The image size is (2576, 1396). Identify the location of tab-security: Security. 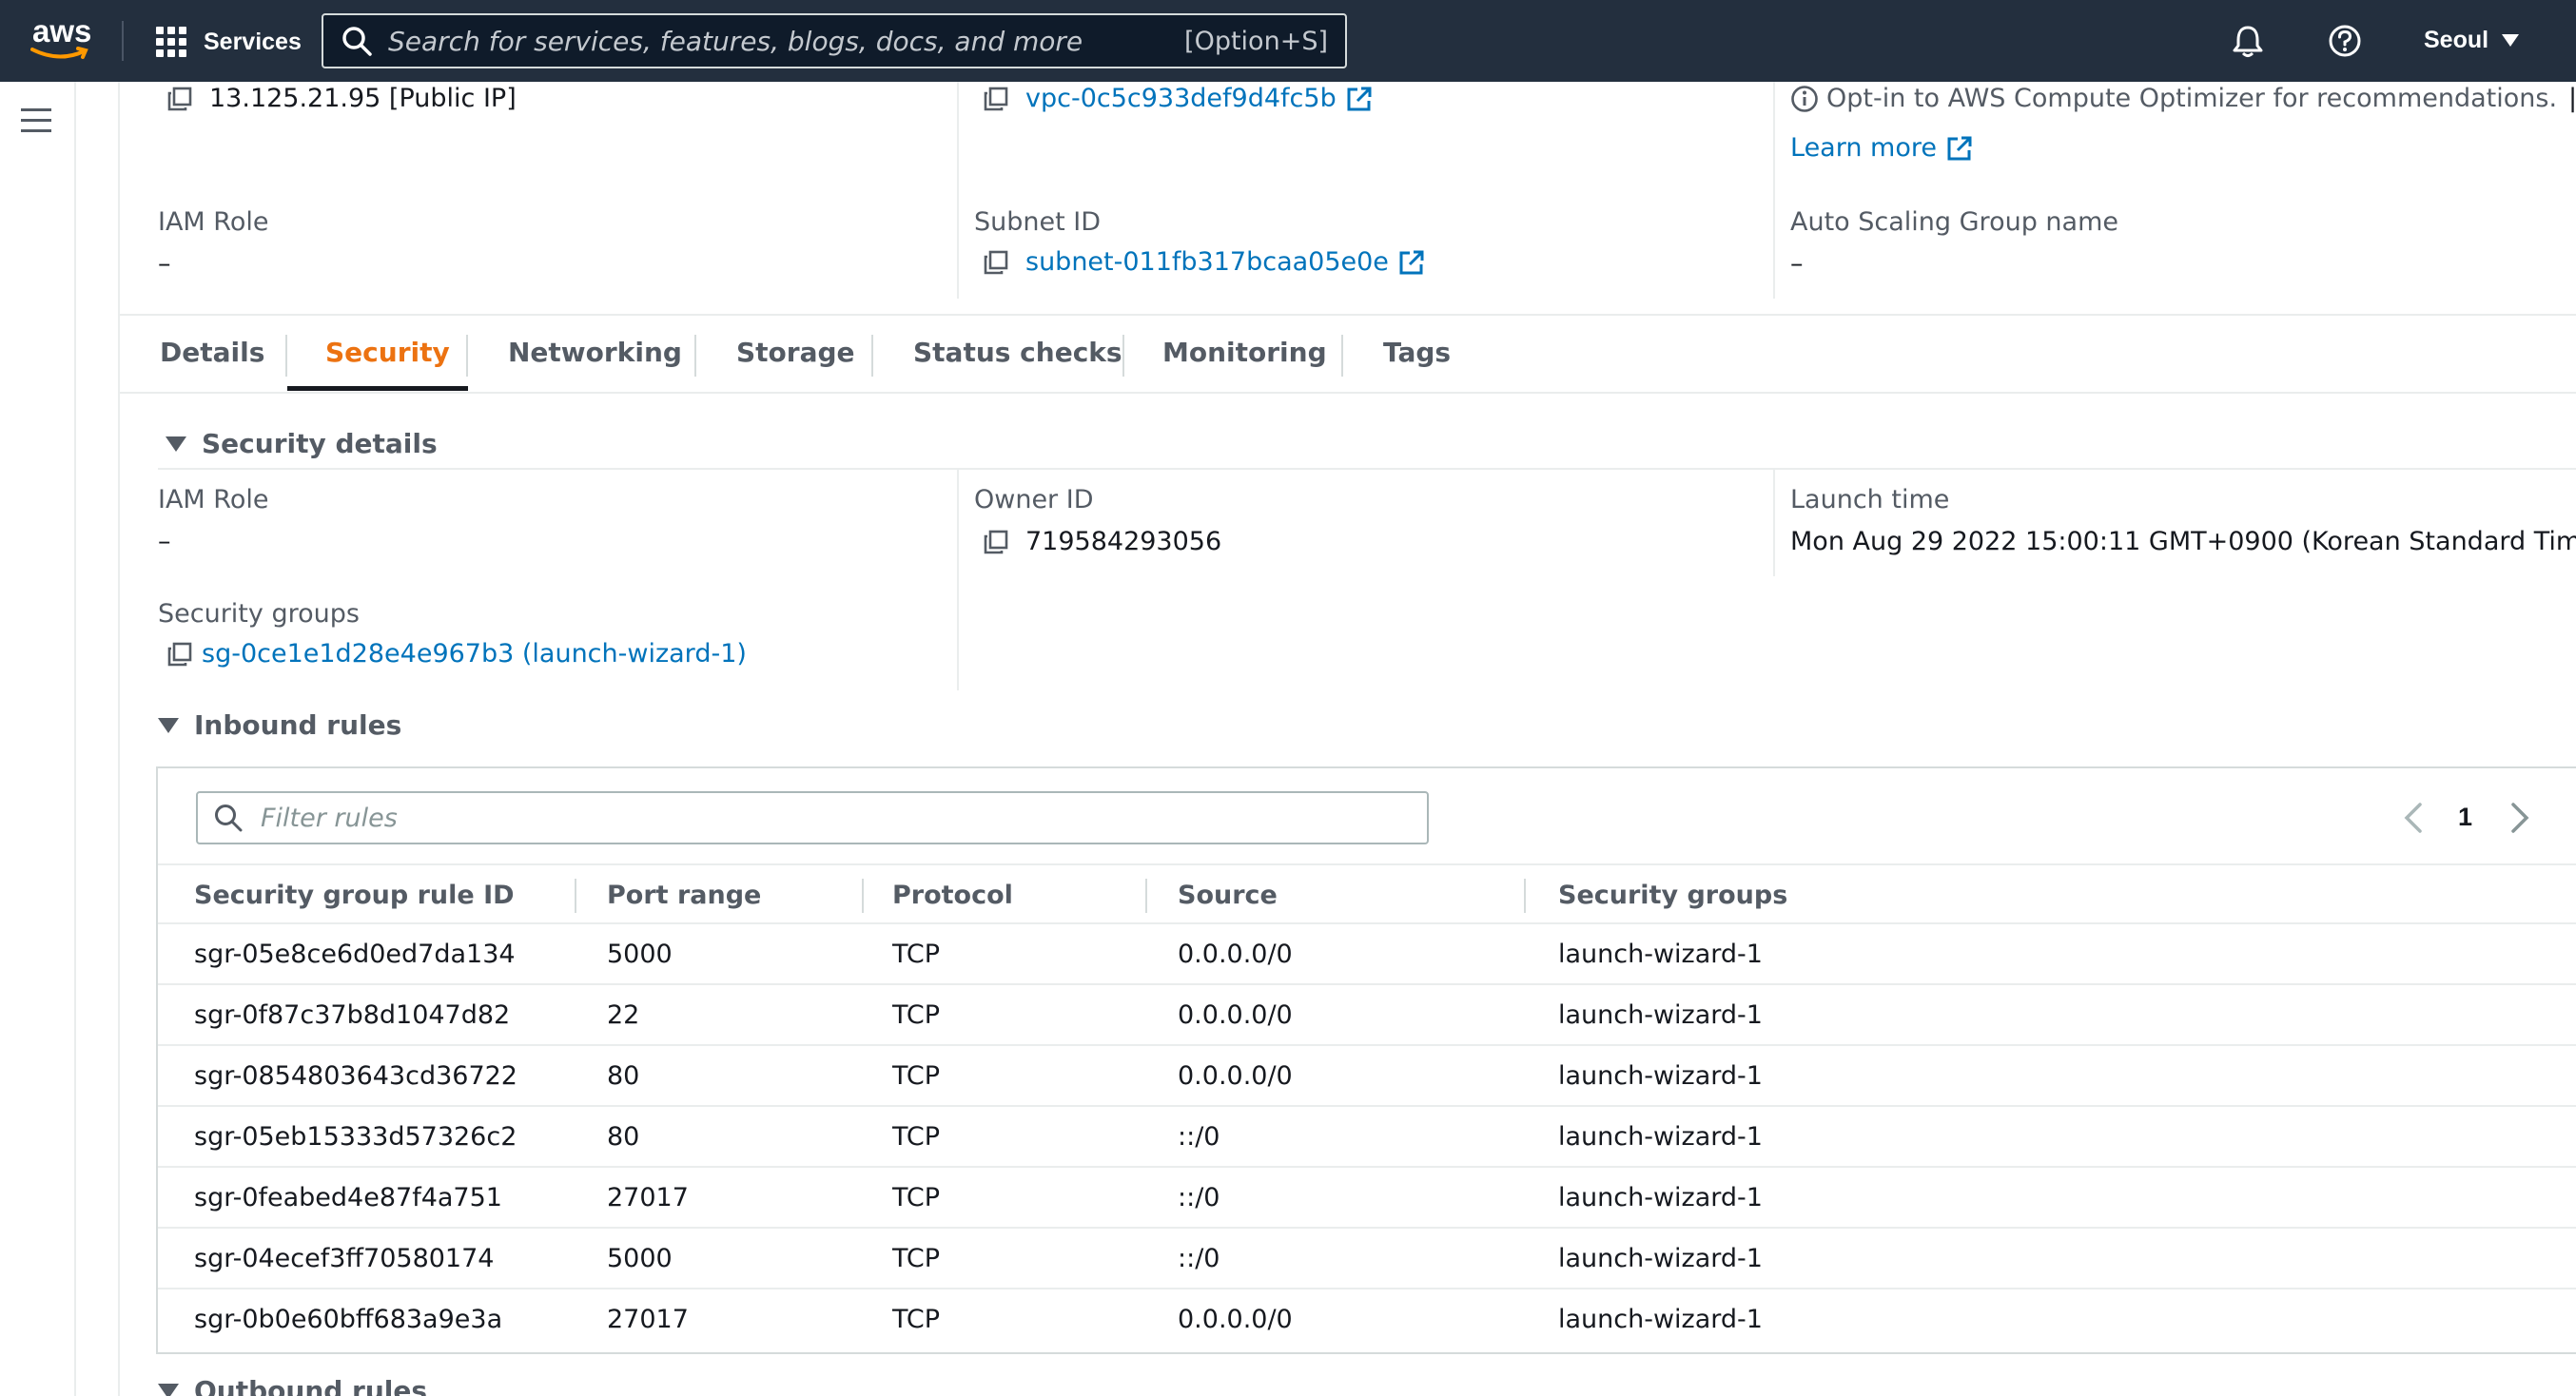
(387, 352).